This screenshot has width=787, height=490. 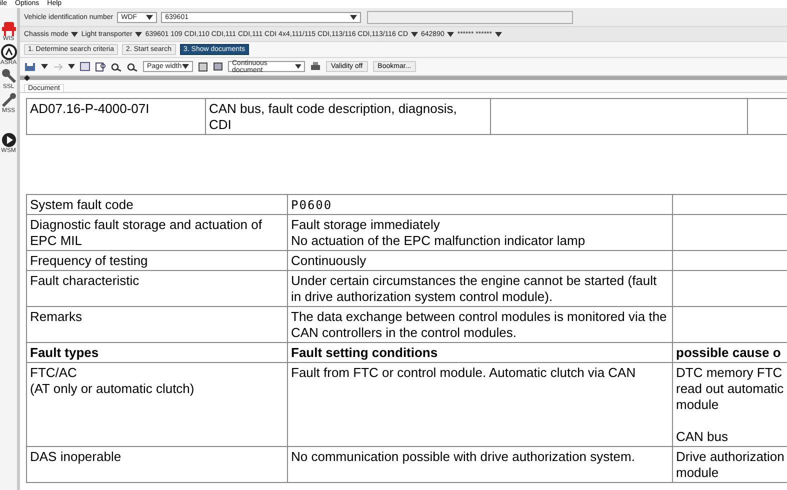 I want to click on car-lift-icon, so click(x=8, y=28).